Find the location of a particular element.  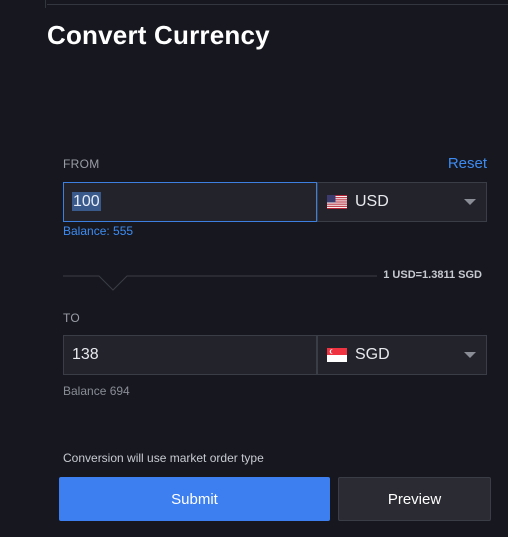

to-amount-input: 138 is located at coordinates (190, 355).